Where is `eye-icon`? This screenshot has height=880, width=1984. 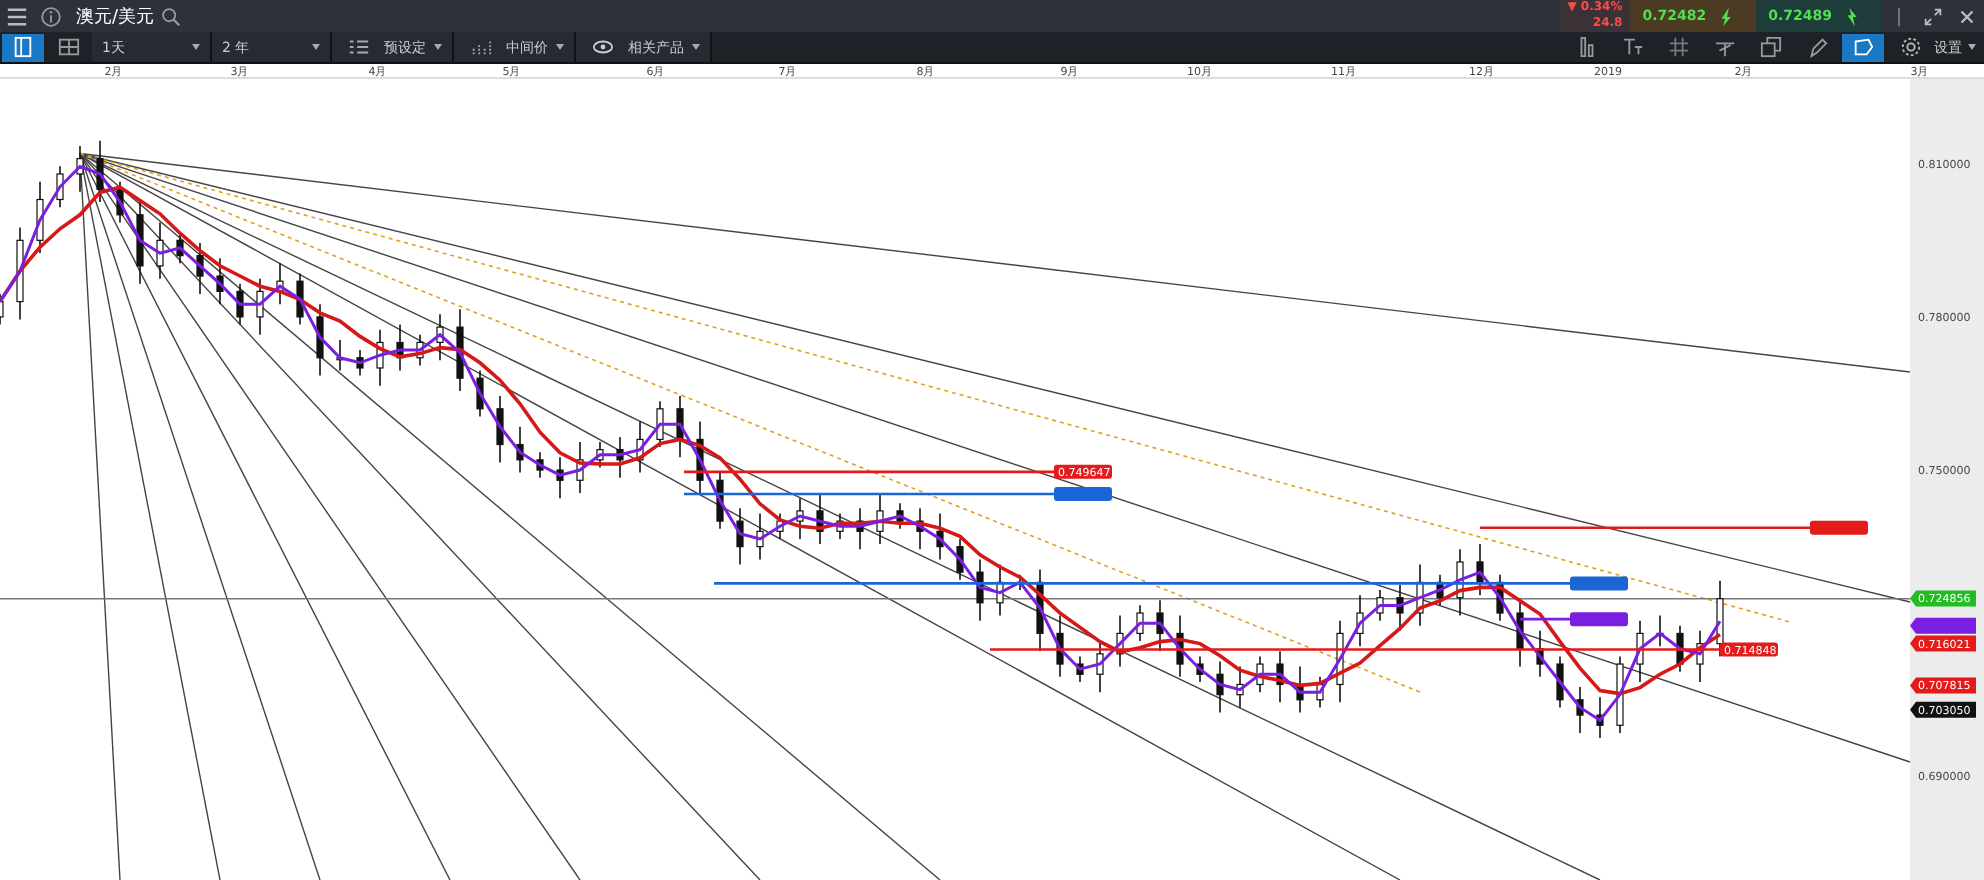
eye-icon is located at coordinates (603, 47).